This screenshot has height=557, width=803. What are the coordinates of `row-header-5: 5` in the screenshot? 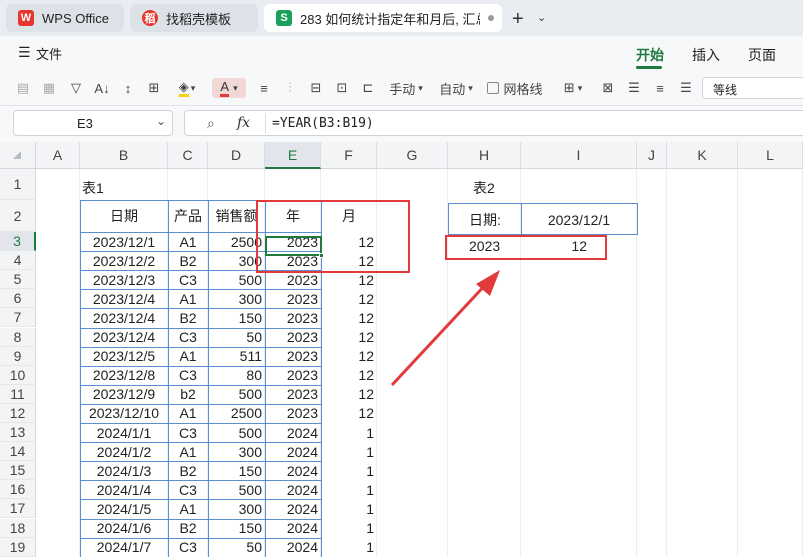 It's located at (18, 280).